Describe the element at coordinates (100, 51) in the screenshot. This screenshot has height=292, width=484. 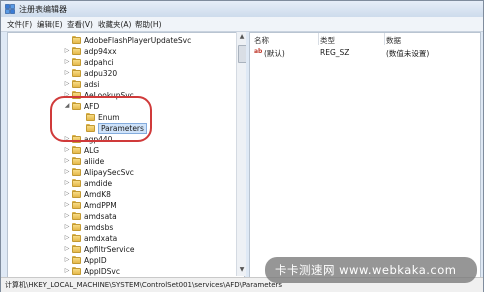
I see `tree-item-label: adp94xx` at that location.